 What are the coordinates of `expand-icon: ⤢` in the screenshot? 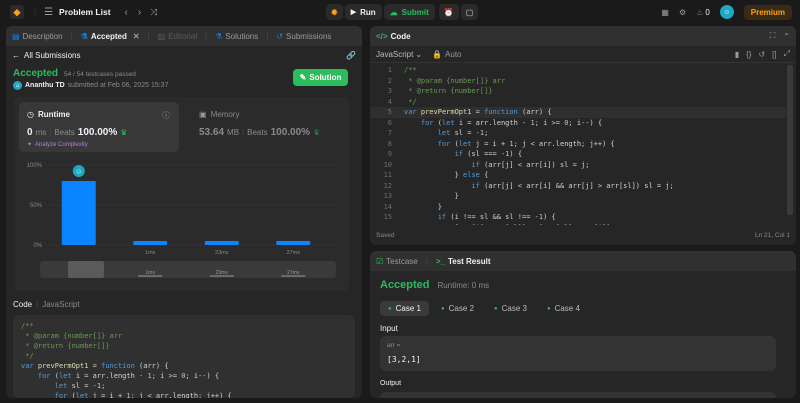 It's located at (787, 54).